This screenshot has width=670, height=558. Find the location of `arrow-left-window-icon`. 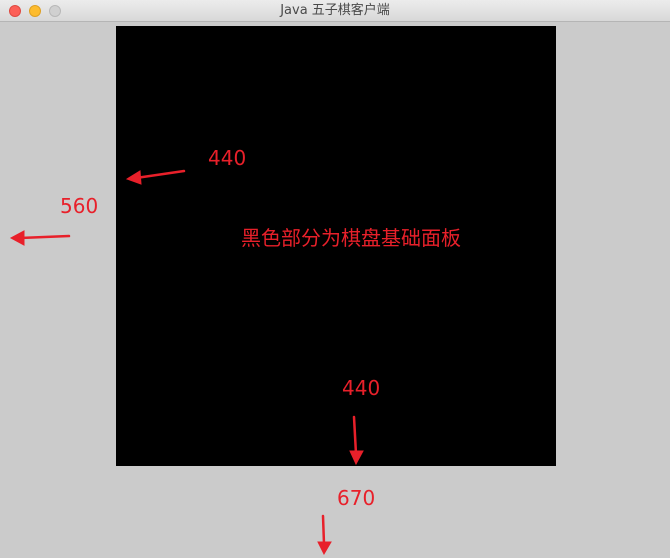

arrow-left-window-icon is located at coordinates (40, 238).